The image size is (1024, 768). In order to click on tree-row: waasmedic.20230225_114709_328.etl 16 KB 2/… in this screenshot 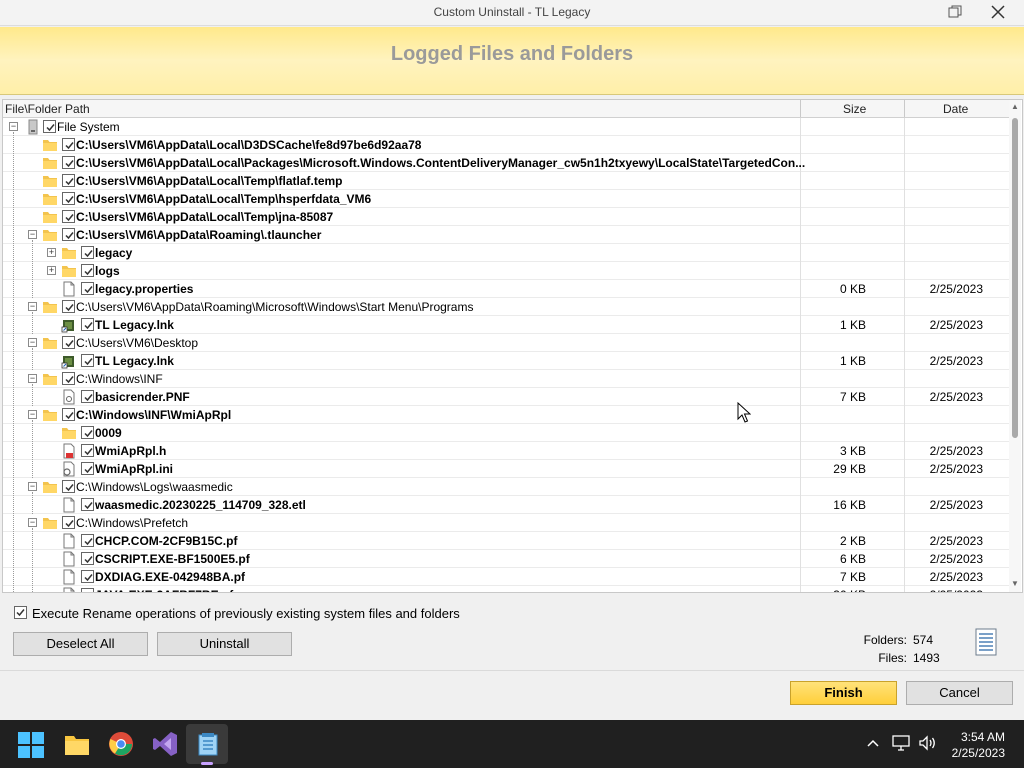, I will do `click(506, 505)`.